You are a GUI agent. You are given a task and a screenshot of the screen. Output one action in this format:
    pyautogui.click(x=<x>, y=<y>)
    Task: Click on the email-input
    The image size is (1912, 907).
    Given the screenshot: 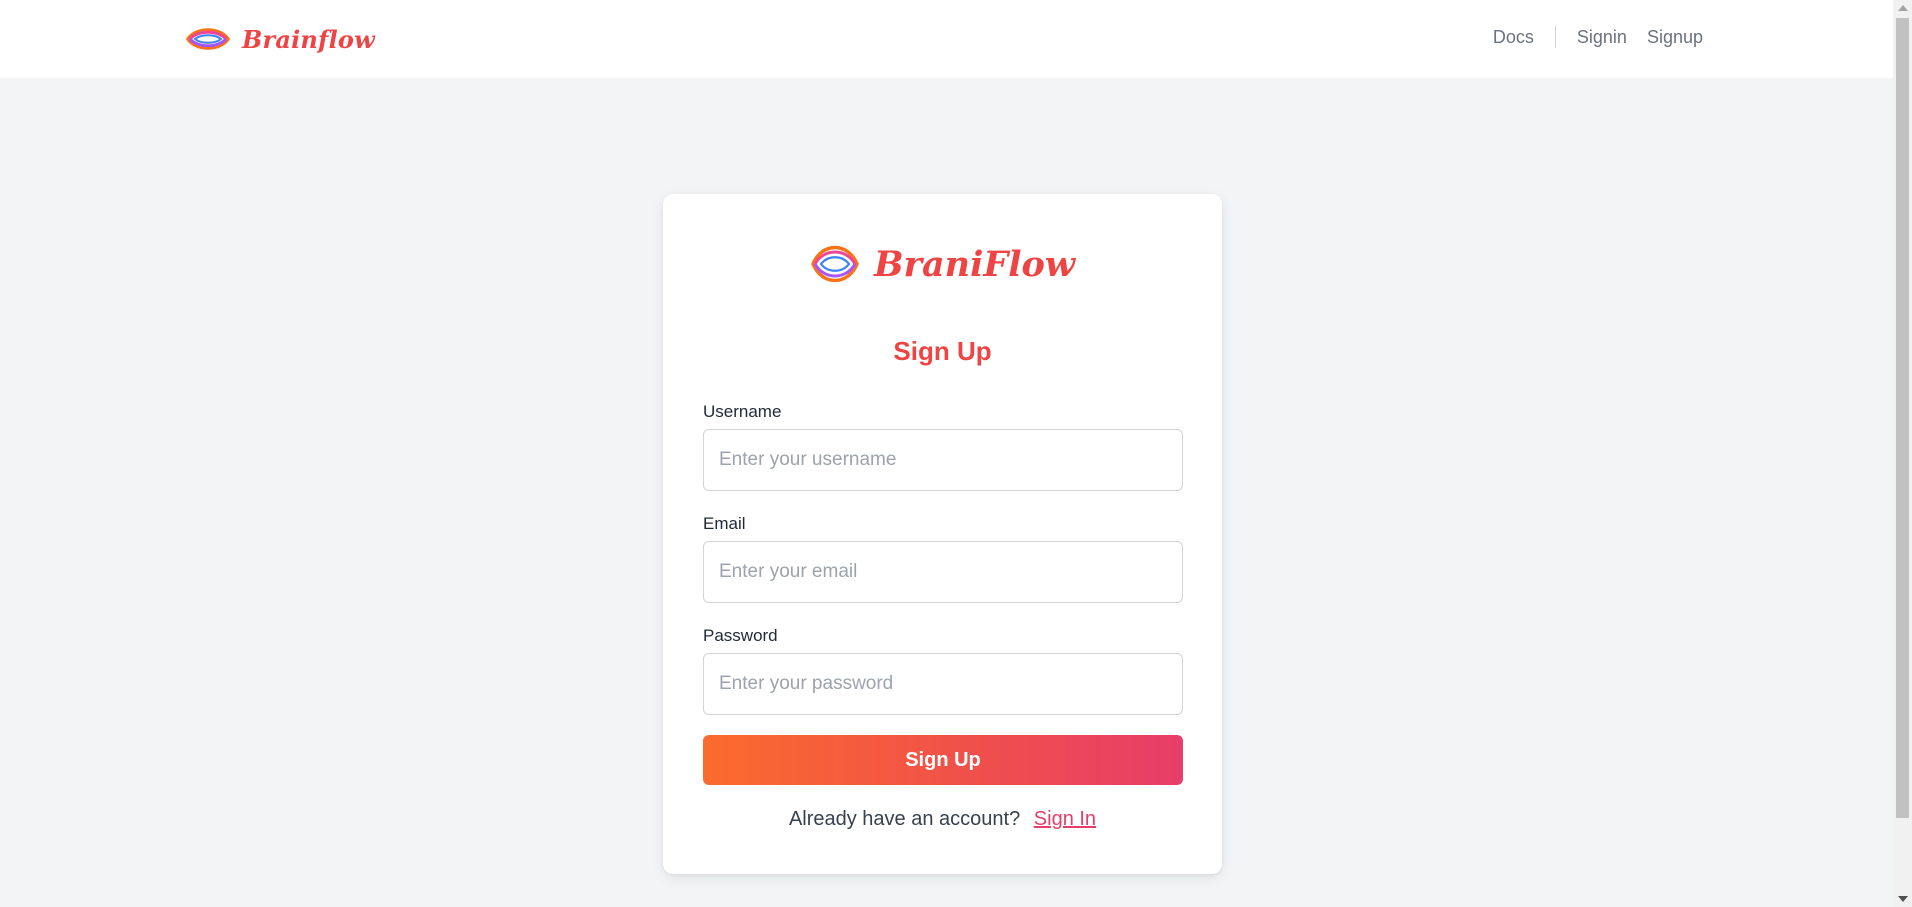 What is the action you would take?
    pyautogui.click(x=943, y=572)
    